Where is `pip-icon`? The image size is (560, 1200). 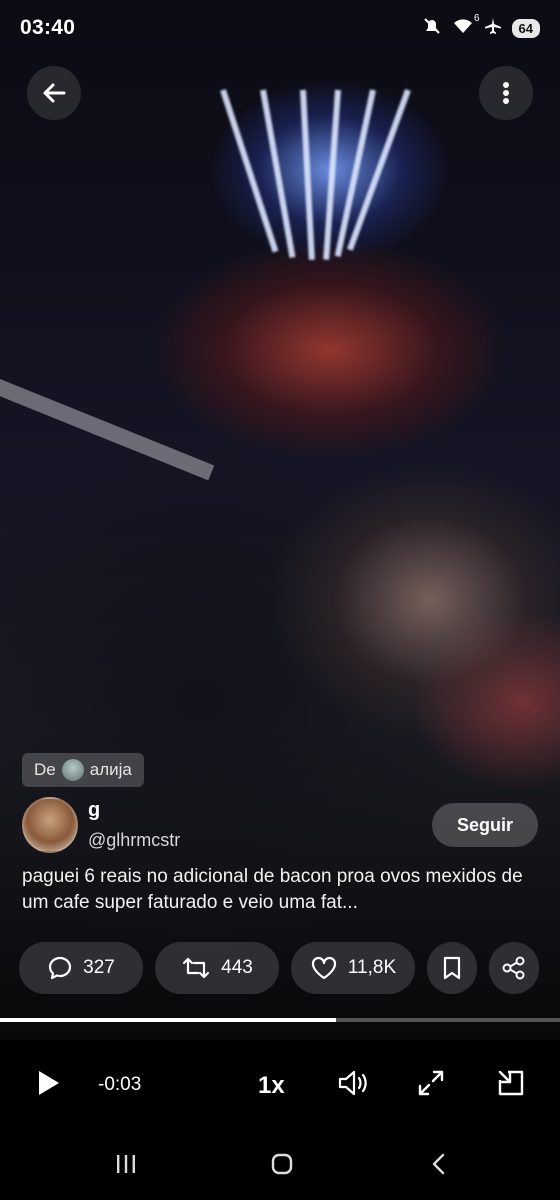
pip-icon is located at coordinates (511, 1083).